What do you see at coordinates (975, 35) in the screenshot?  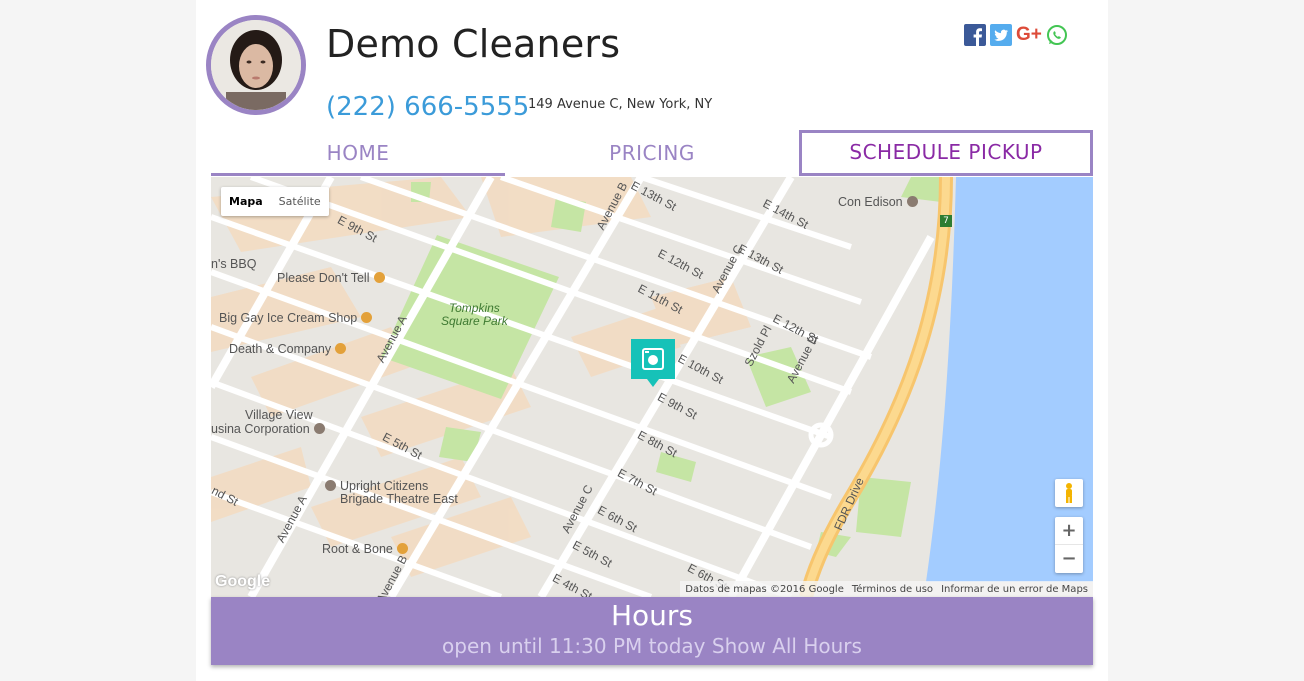 I see `facebook-icon` at bounding box center [975, 35].